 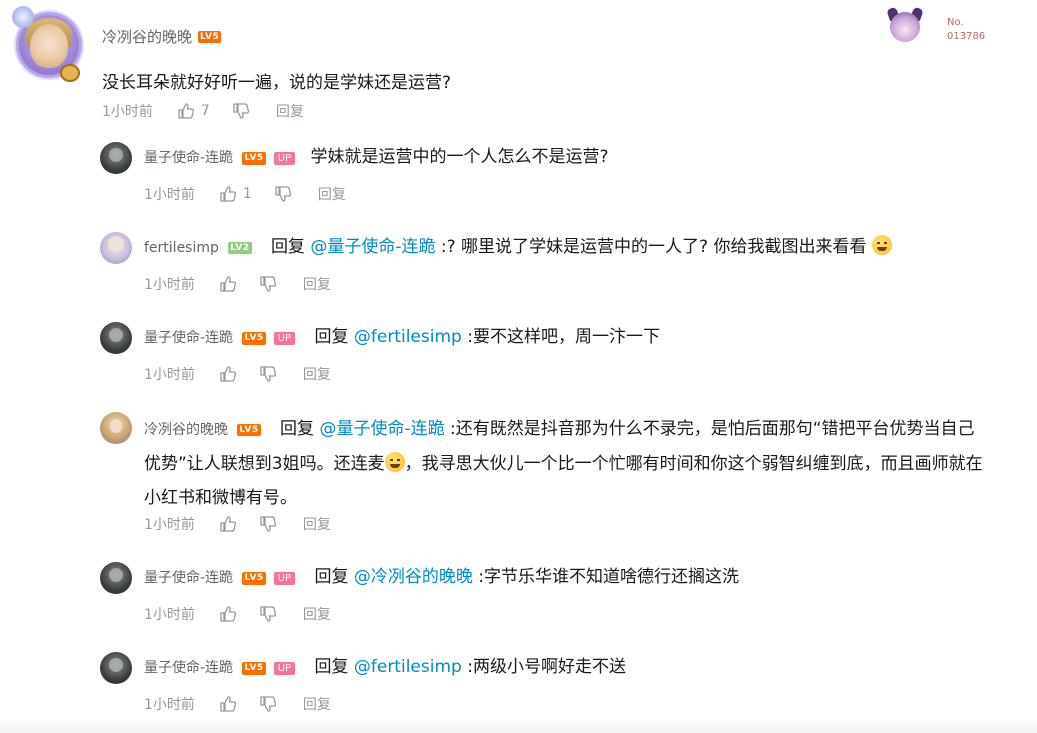 I want to click on like-button: 7, so click(x=193, y=111).